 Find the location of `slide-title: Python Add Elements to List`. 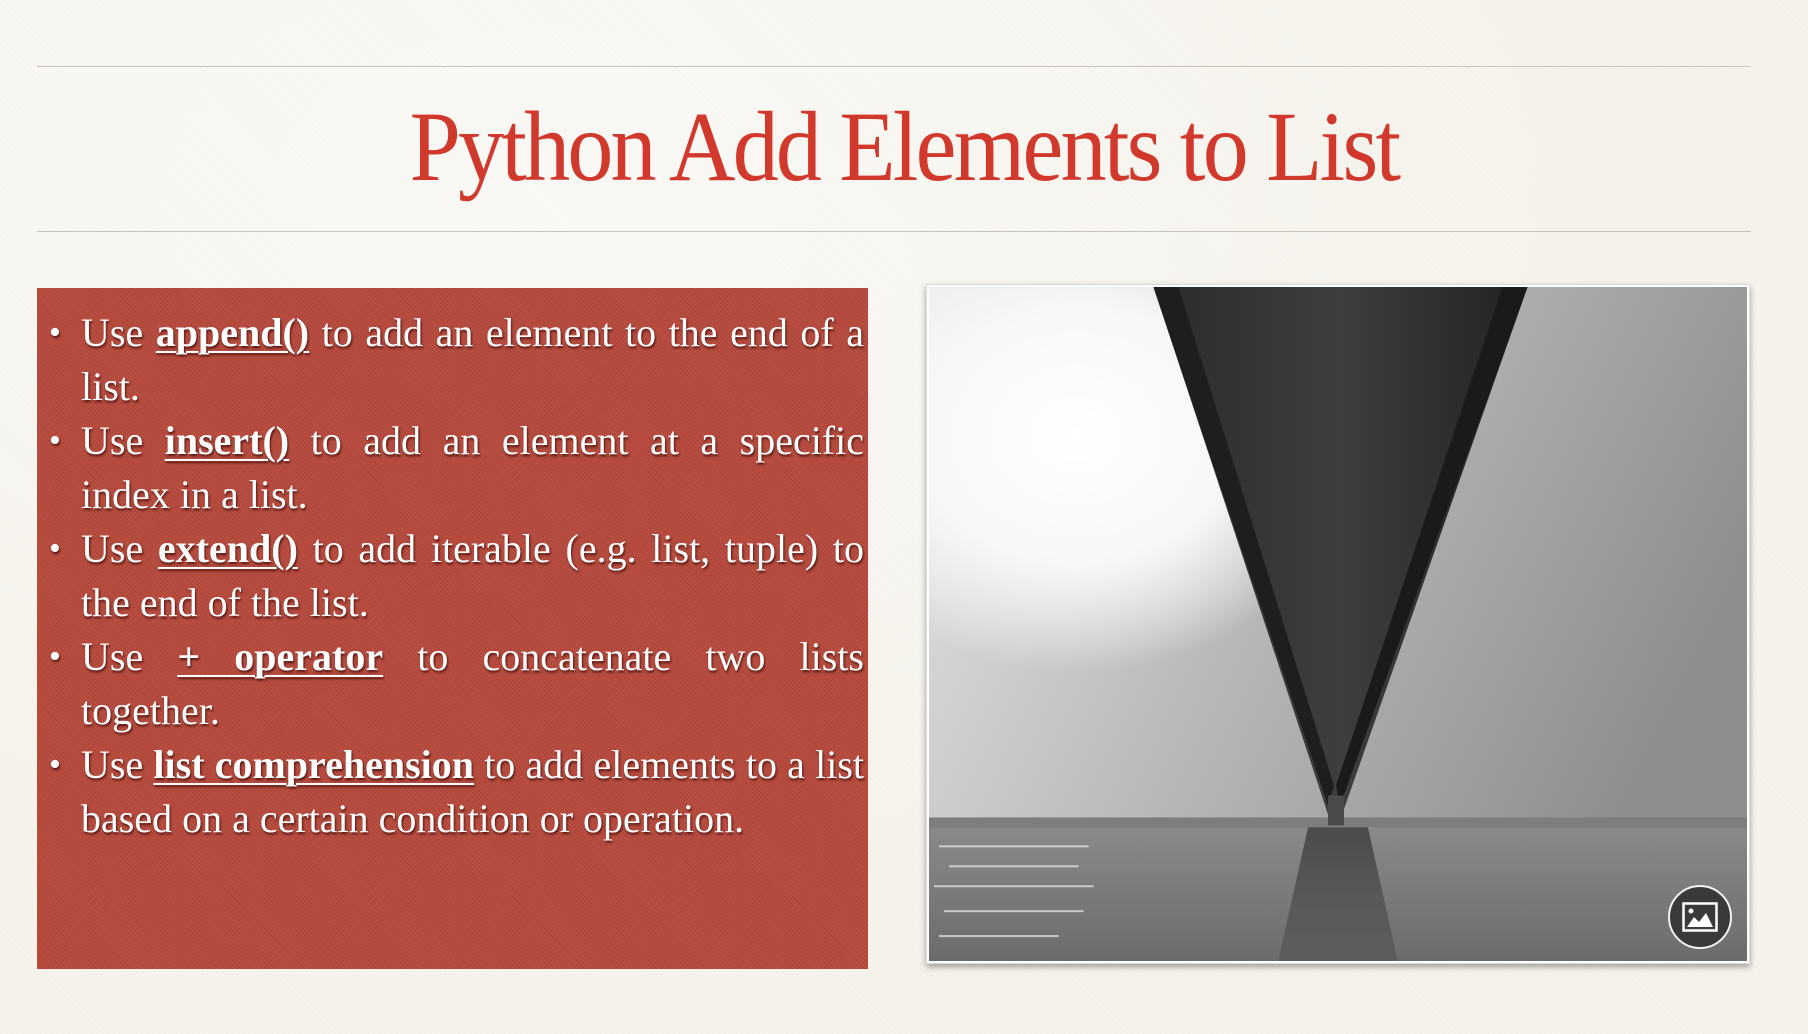

slide-title: Python Add Elements to List is located at coordinates (905, 146).